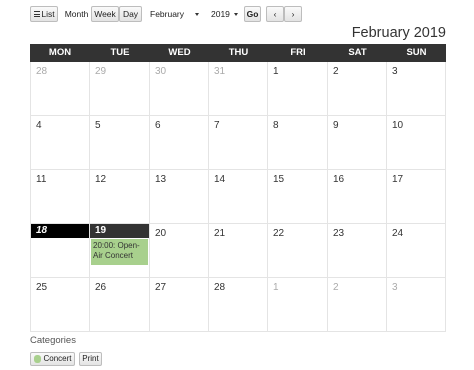 The width and height of the screenshot is (474, 370). Describe the element at coordinates (98, 125) in the screenshot. I see `day-number: 5` at that location.